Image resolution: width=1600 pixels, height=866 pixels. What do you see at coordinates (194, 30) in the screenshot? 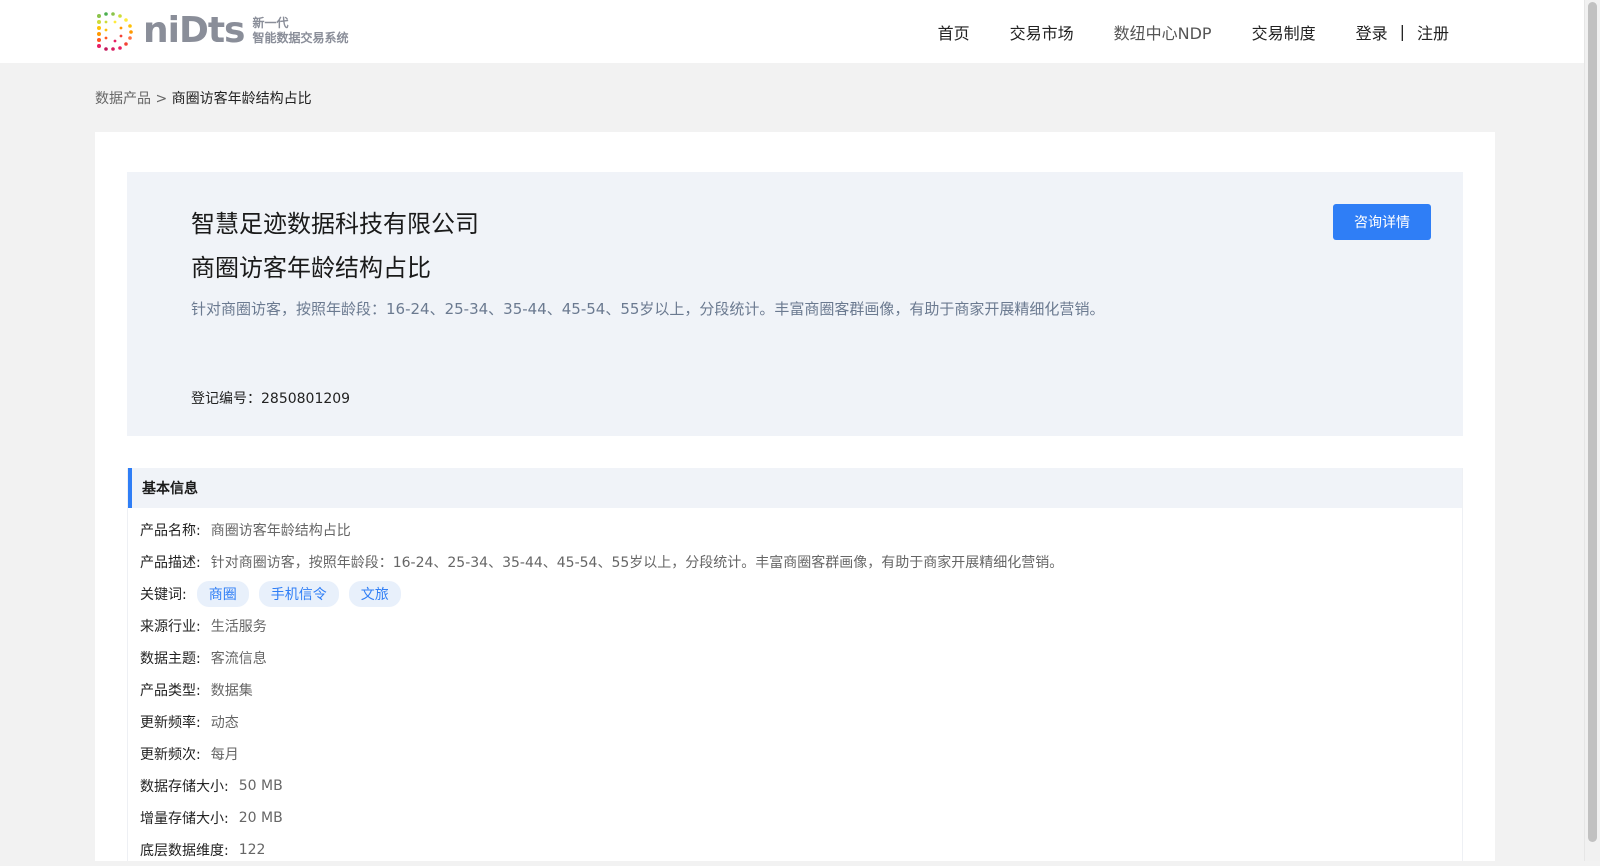
I see `logo-wordmark: niDts` at bounding box center [194, 30].